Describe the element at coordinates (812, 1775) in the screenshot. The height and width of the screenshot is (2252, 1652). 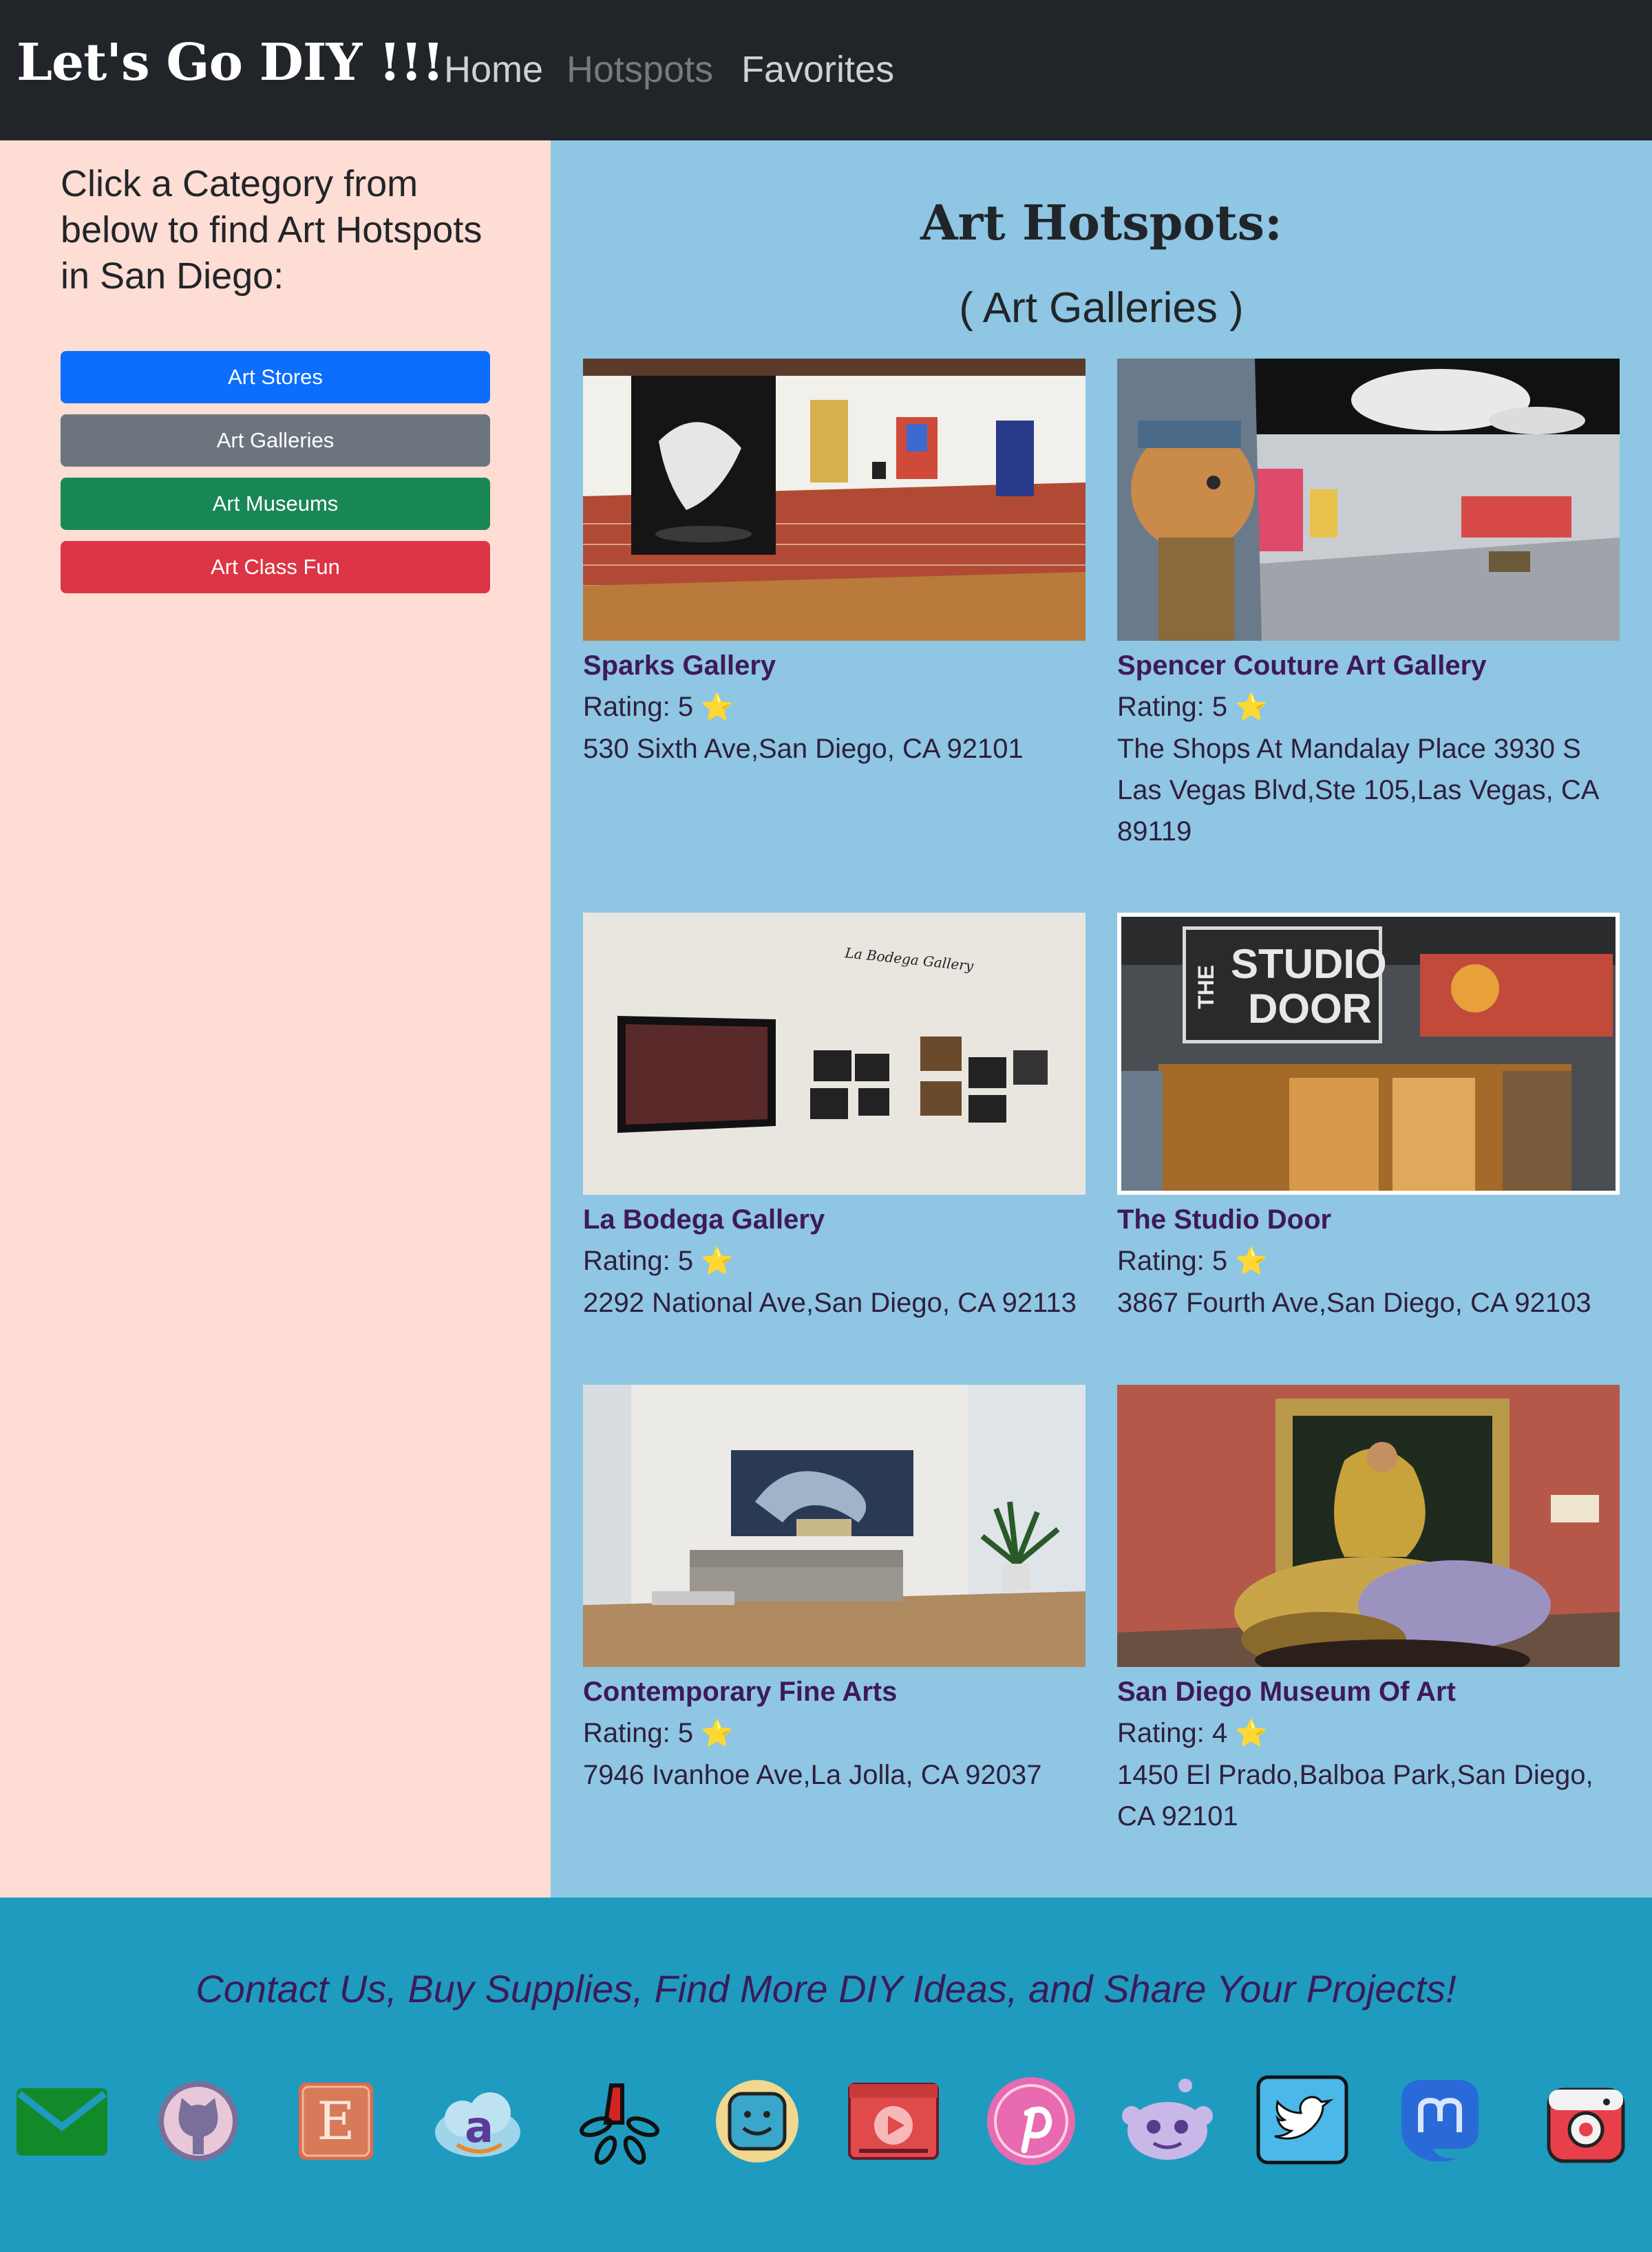
I see `hotspot-address: 7946 Ivanhoe Ave,La Jolla, CA 92037` at that location.